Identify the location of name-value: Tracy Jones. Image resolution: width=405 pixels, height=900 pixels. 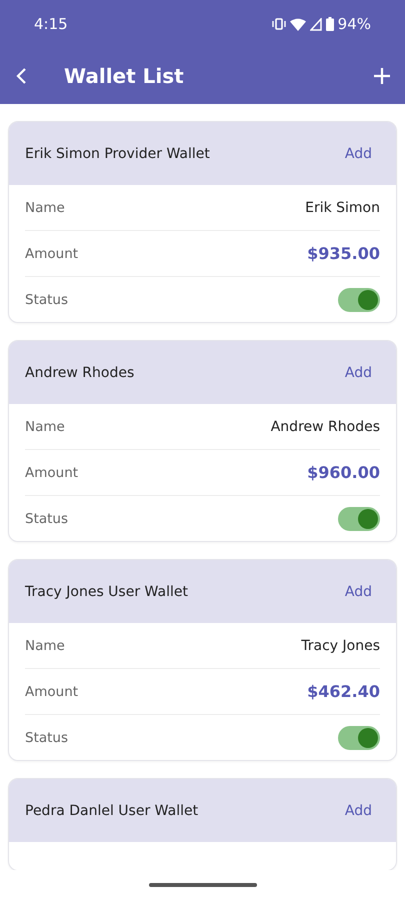
(340, 646).